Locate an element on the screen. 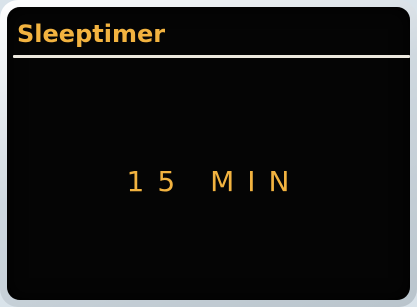 This screenshot has height=307, width=417. title-divider is located at coordinates (211, 56).